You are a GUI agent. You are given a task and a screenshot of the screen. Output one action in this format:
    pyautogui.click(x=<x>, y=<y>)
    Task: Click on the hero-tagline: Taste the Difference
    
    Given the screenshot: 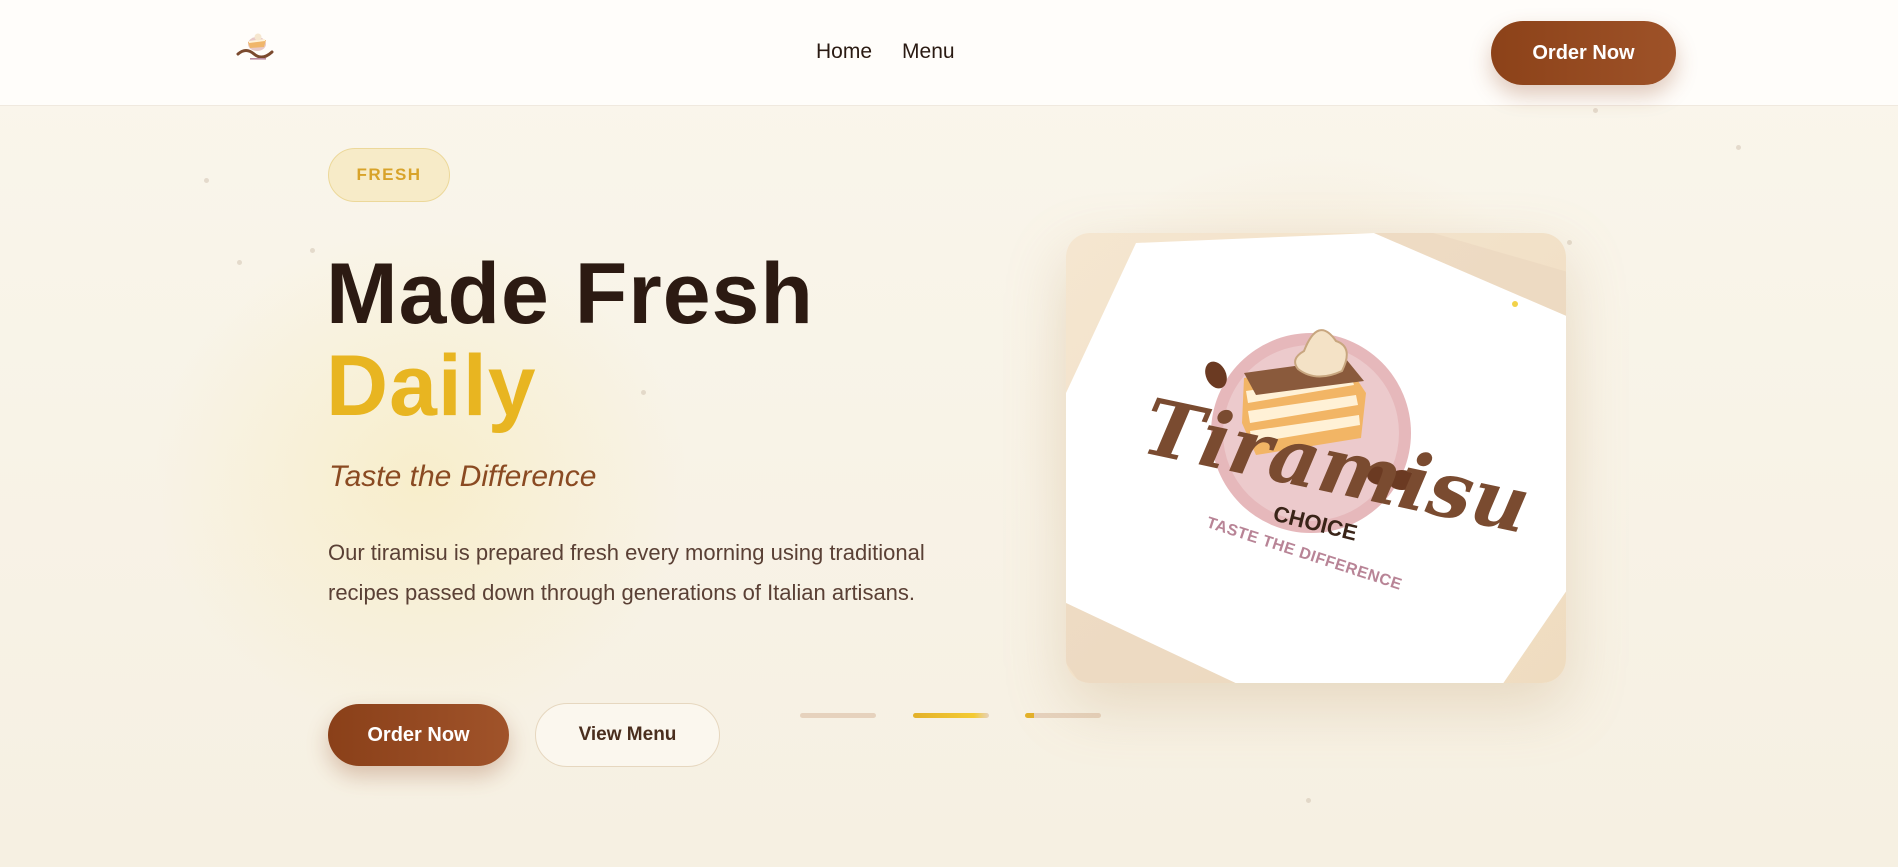 What is the action you would take?
    pyautogui.click(x=463, y=476)
    